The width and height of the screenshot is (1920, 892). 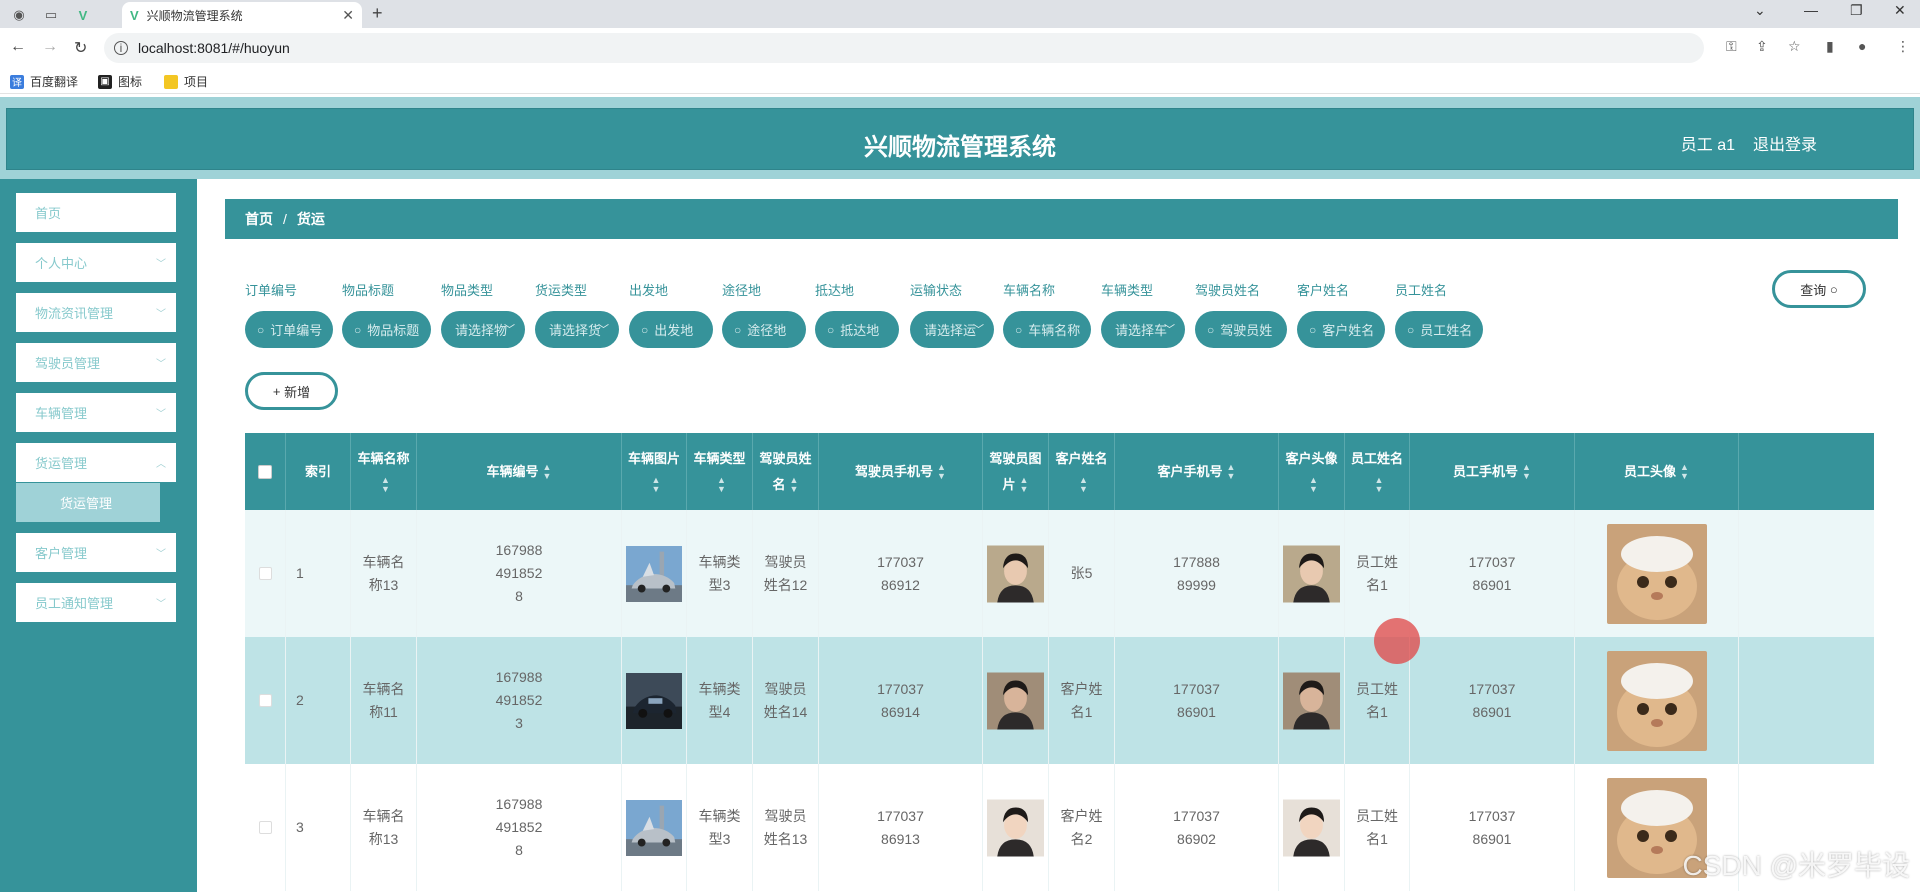 What do you see at coordinates (1047, 329) in the screenshot?
I see `filter-input: ○ 车辆名称` at bounding box center [1047, 329].